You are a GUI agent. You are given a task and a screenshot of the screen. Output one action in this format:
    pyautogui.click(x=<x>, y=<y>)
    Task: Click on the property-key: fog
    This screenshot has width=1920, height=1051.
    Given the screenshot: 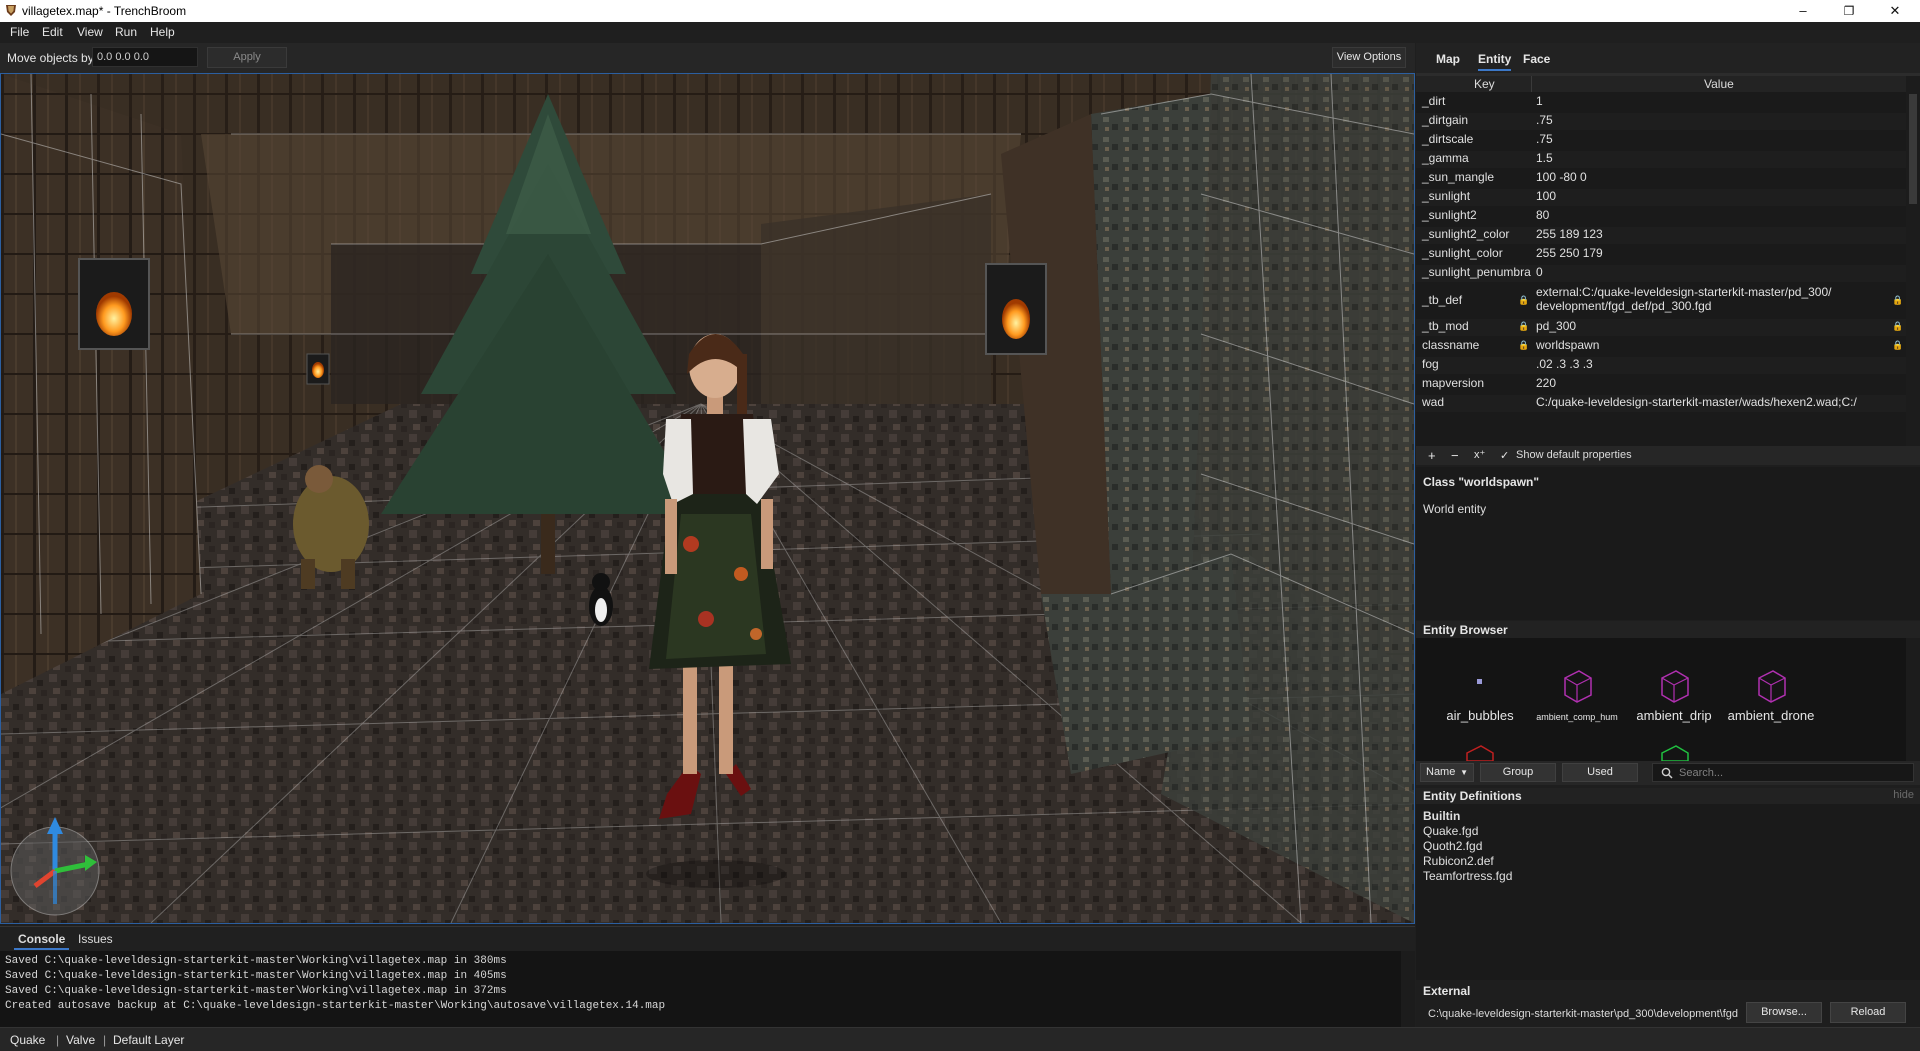 What is the action you would take?
    pyautogui.click(x=1430, y=364)
    